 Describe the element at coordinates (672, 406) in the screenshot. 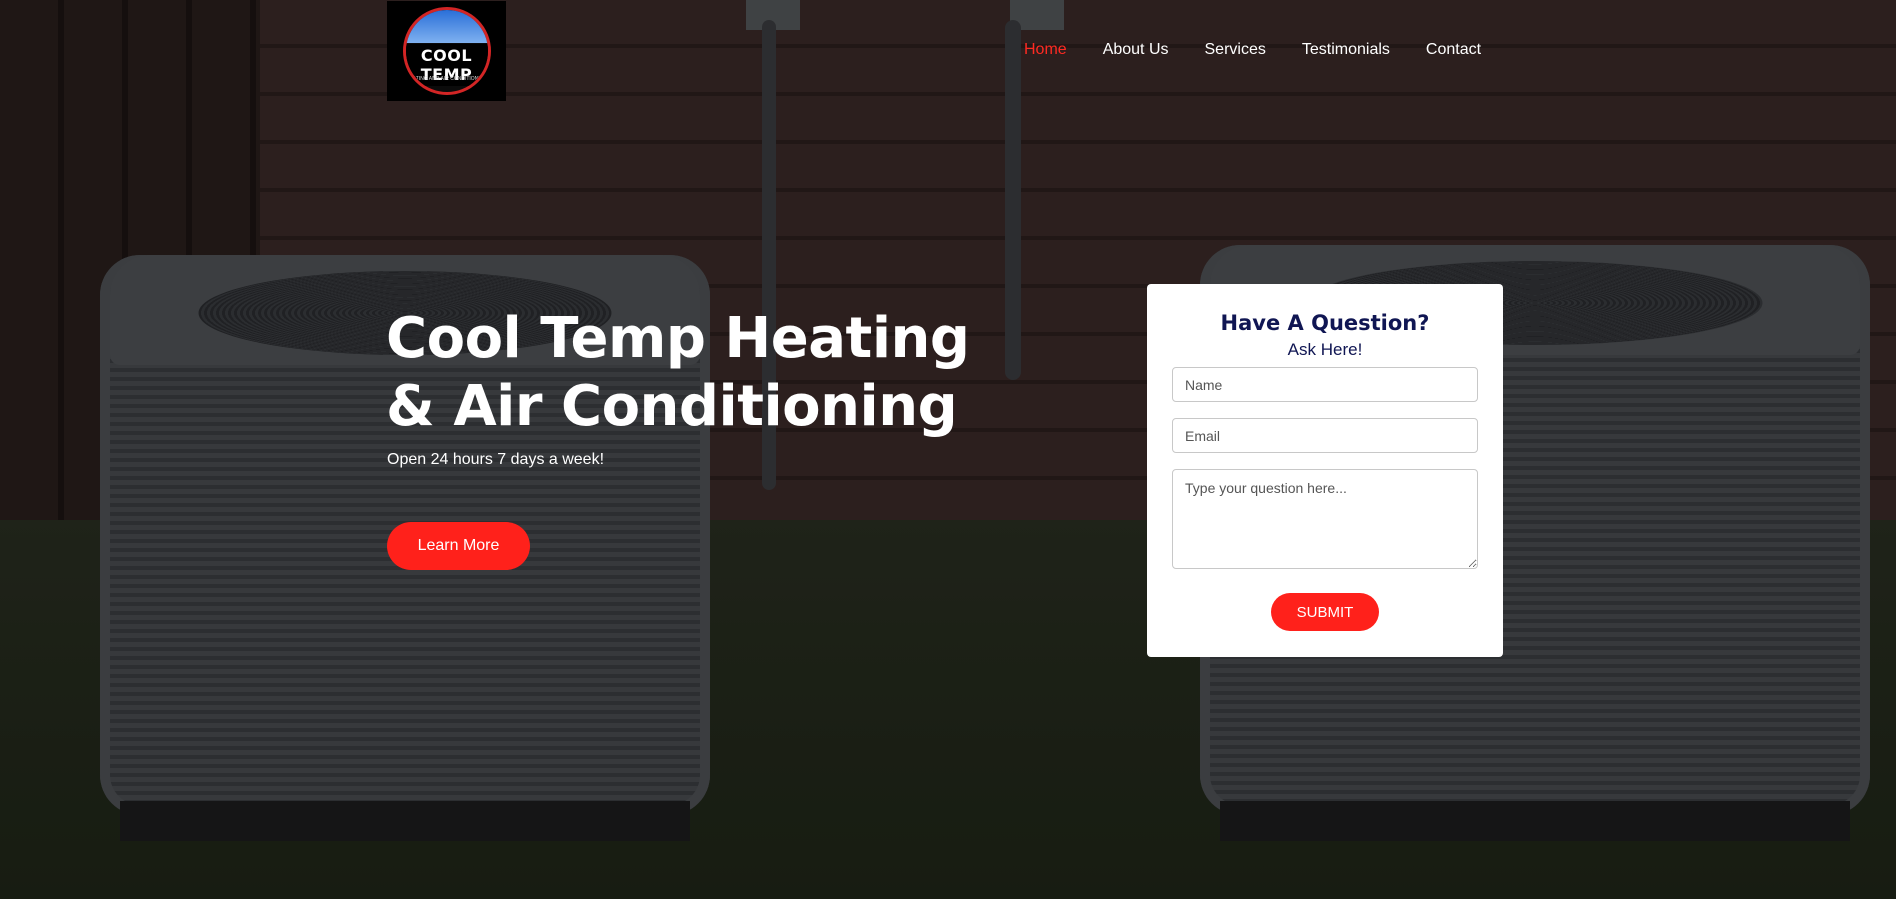

I see `hero-title-line-2: & Air Conditioning` at that location.